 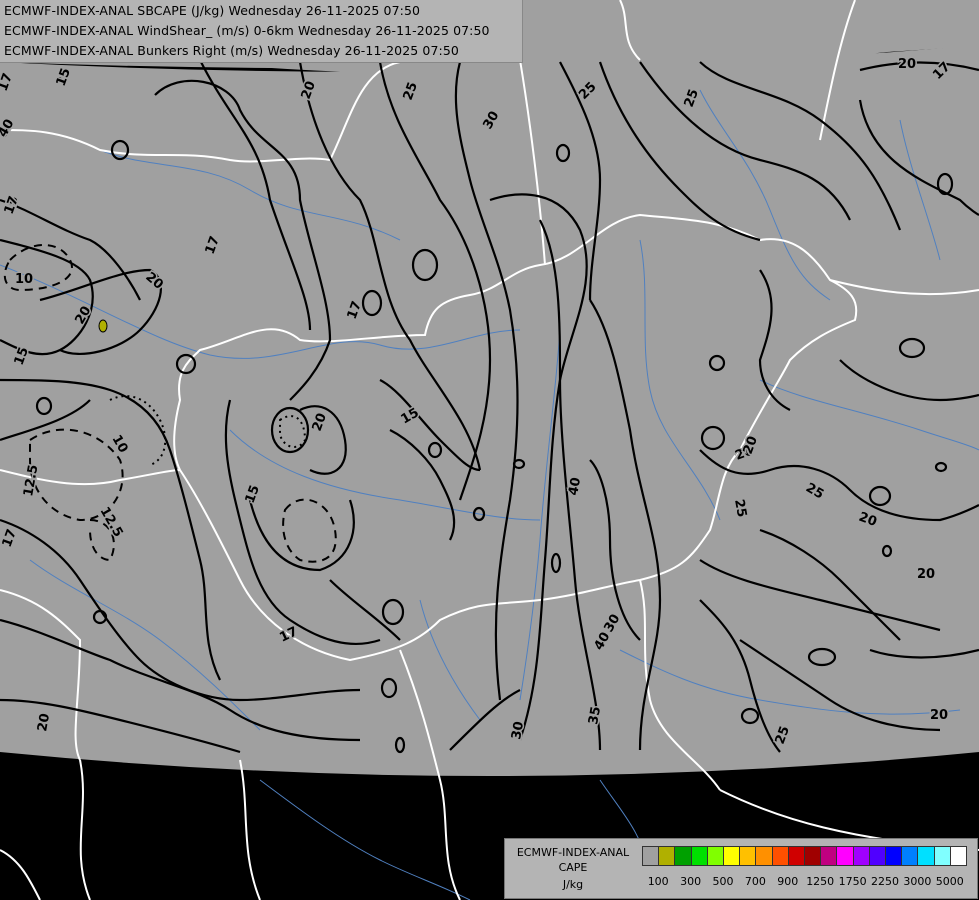 I want to click on legend-tick-label: 1750, so click(x=852, y=881).